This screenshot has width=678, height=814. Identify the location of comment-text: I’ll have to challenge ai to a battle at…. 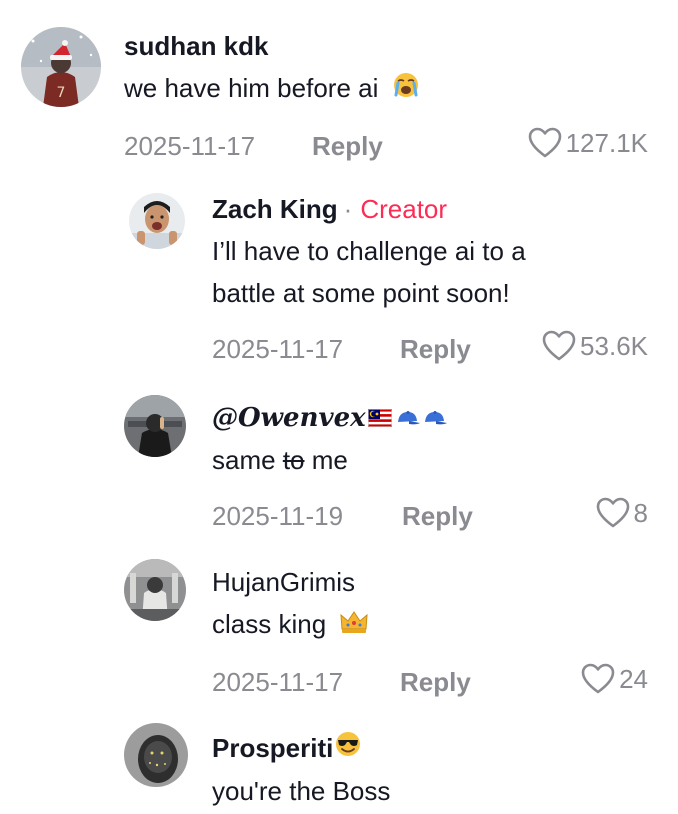
(369, 272).